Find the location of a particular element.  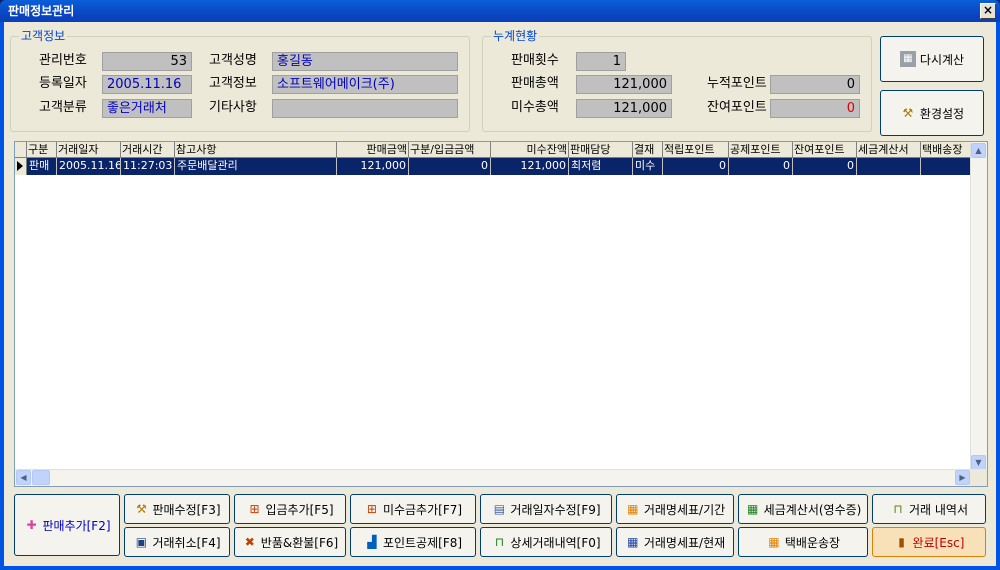

summary-title: 누계현황 is located at coordinates (515, 36).